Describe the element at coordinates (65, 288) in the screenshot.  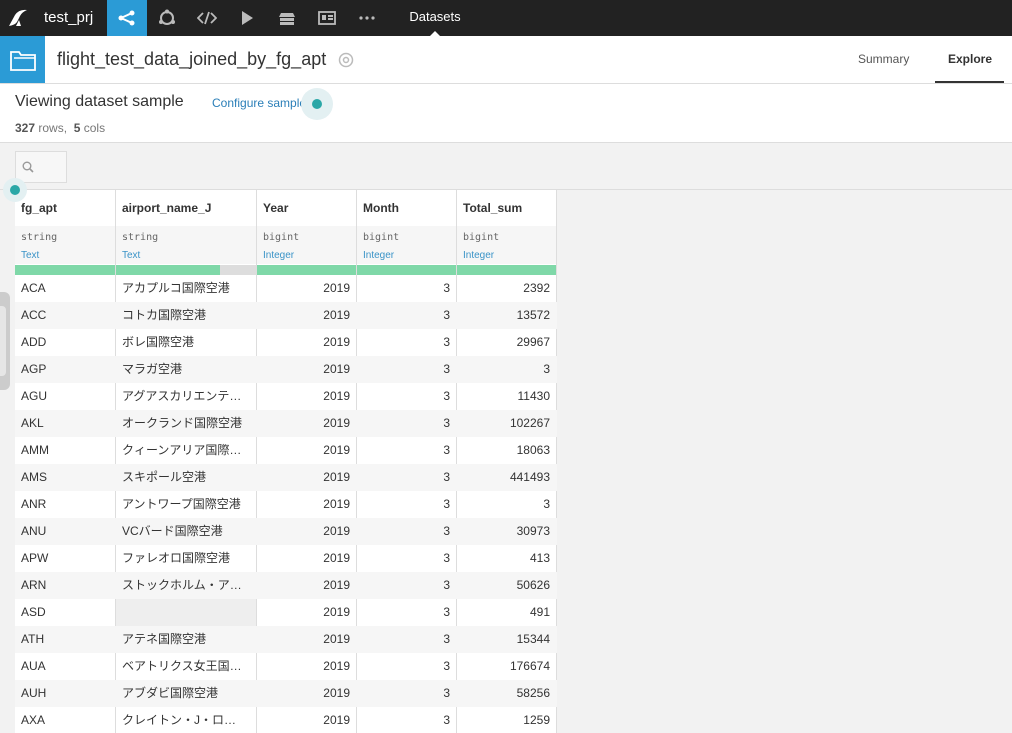
I see `table-cell: ACA` at that location.